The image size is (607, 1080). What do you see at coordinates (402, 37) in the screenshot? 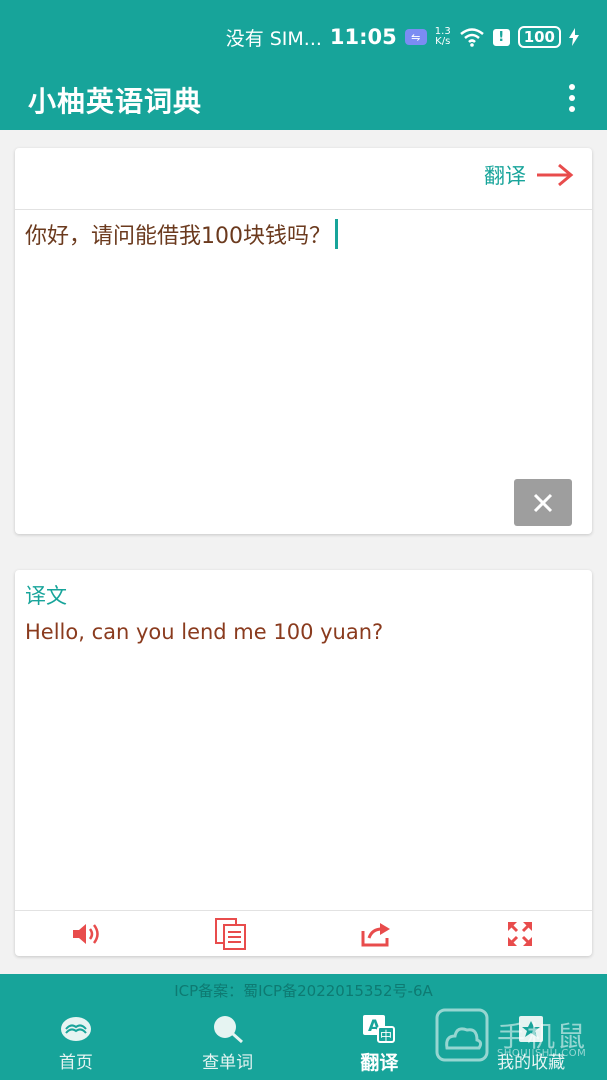
I see `status-indicators: 没有 SIM... 11:05 ⇋ 1.3 K/s ! 100` at bounding box center [402, 37].